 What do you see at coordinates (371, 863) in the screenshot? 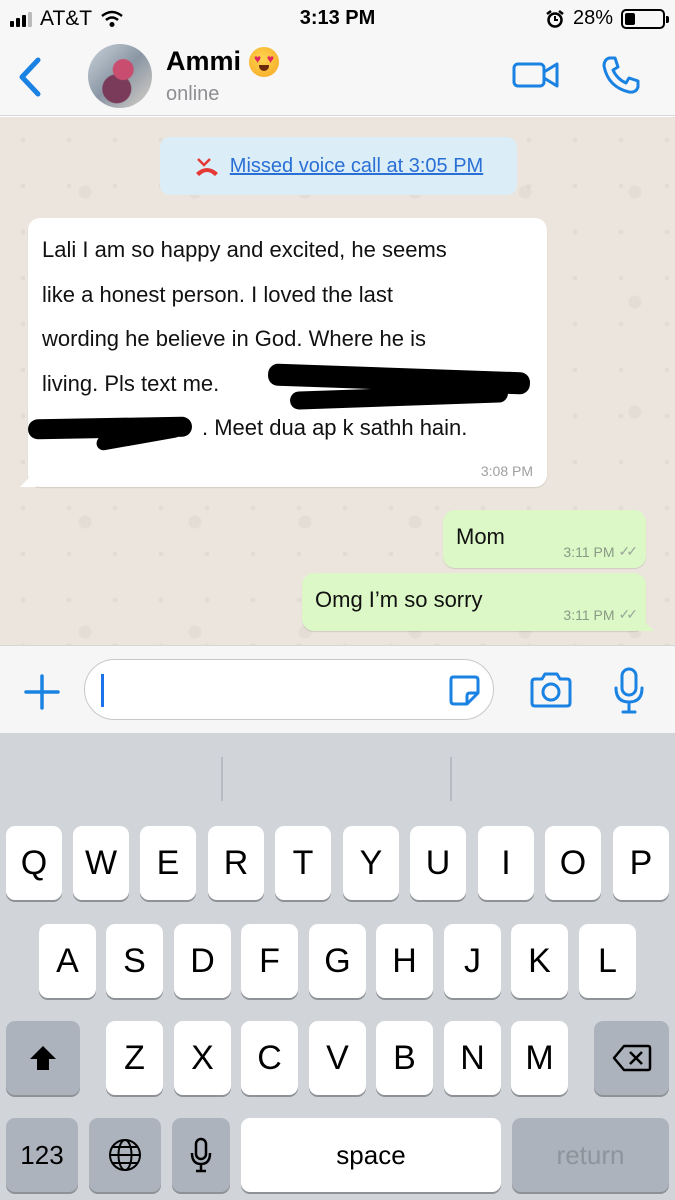
I see `key-y: Y` at bounding box center [371, 863].